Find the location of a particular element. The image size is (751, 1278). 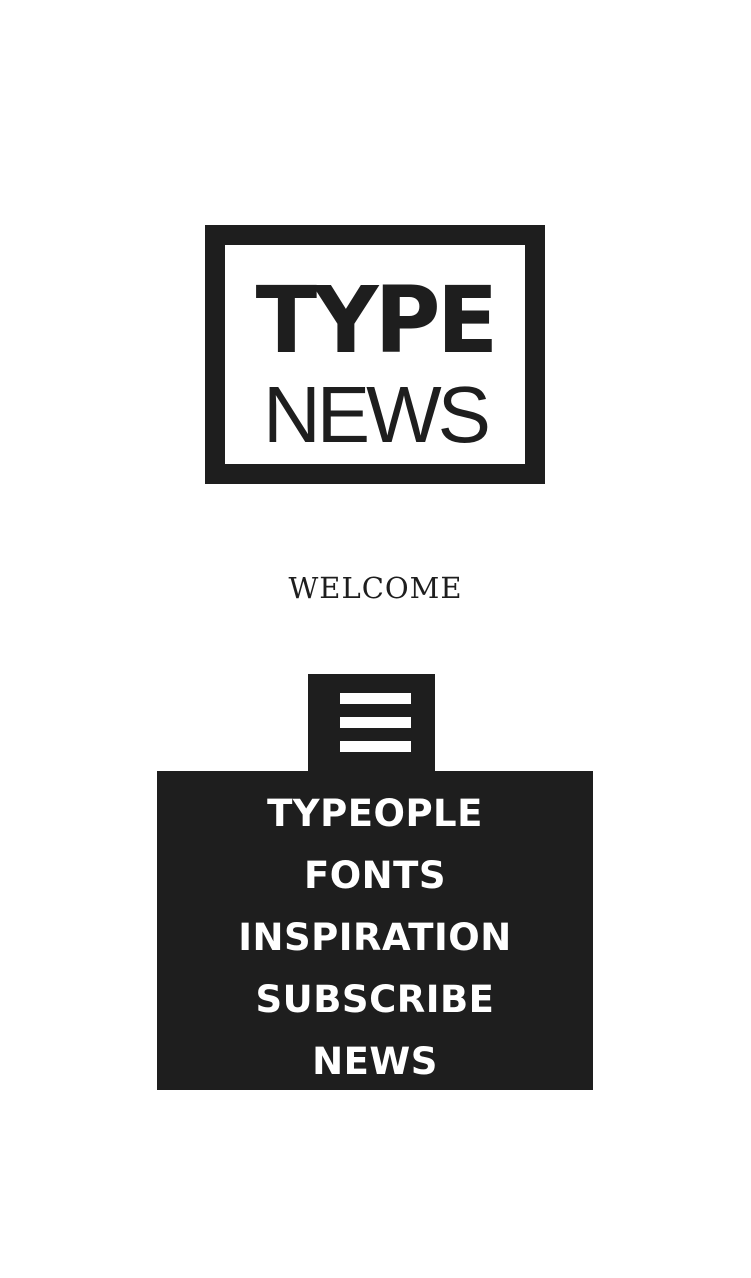

menu-toggle-button is located at coordinates (371, 723).